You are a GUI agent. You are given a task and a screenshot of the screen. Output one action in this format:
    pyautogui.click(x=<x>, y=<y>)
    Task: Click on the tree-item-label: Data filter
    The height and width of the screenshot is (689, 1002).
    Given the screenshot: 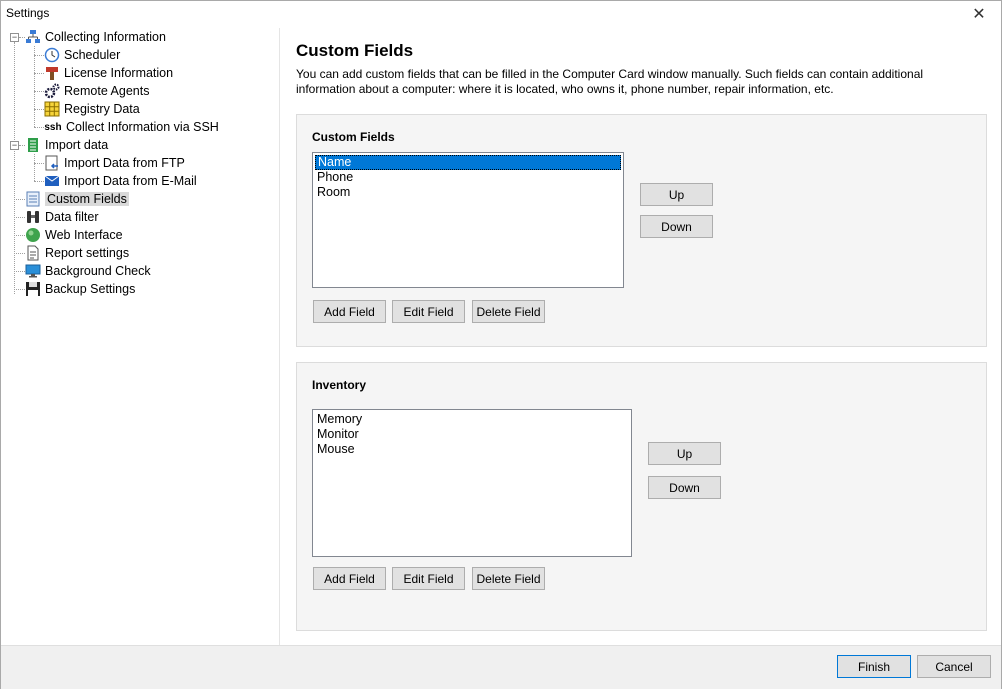 What is the action you would take?
    pyautogui.click(x=72, y=217)
    